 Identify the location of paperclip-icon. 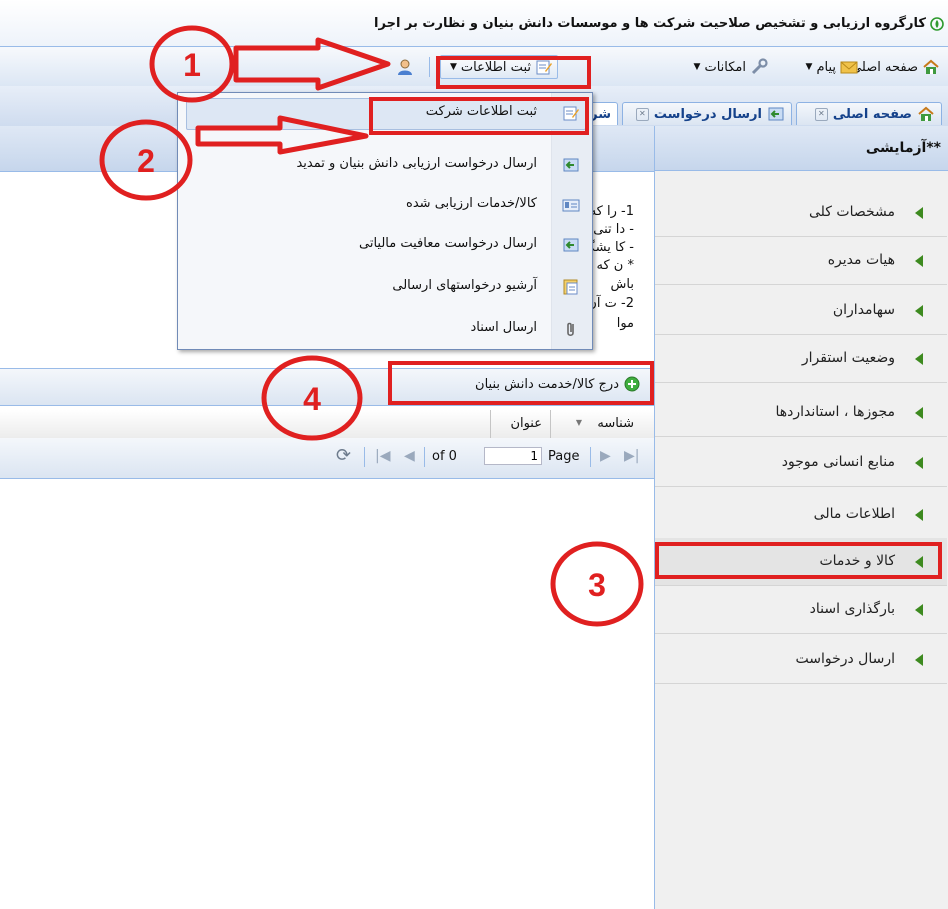
(570, 329).